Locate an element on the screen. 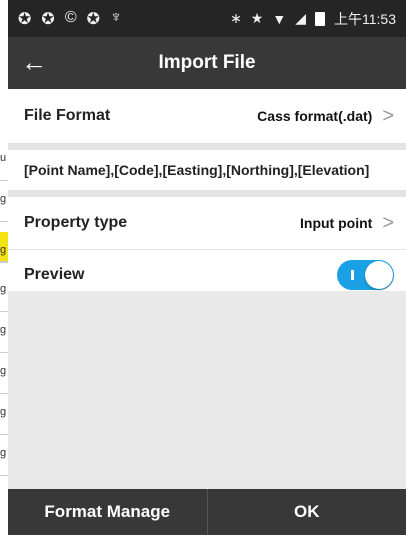  back-arrow-icon: ← is located at coordinates (34, 62).